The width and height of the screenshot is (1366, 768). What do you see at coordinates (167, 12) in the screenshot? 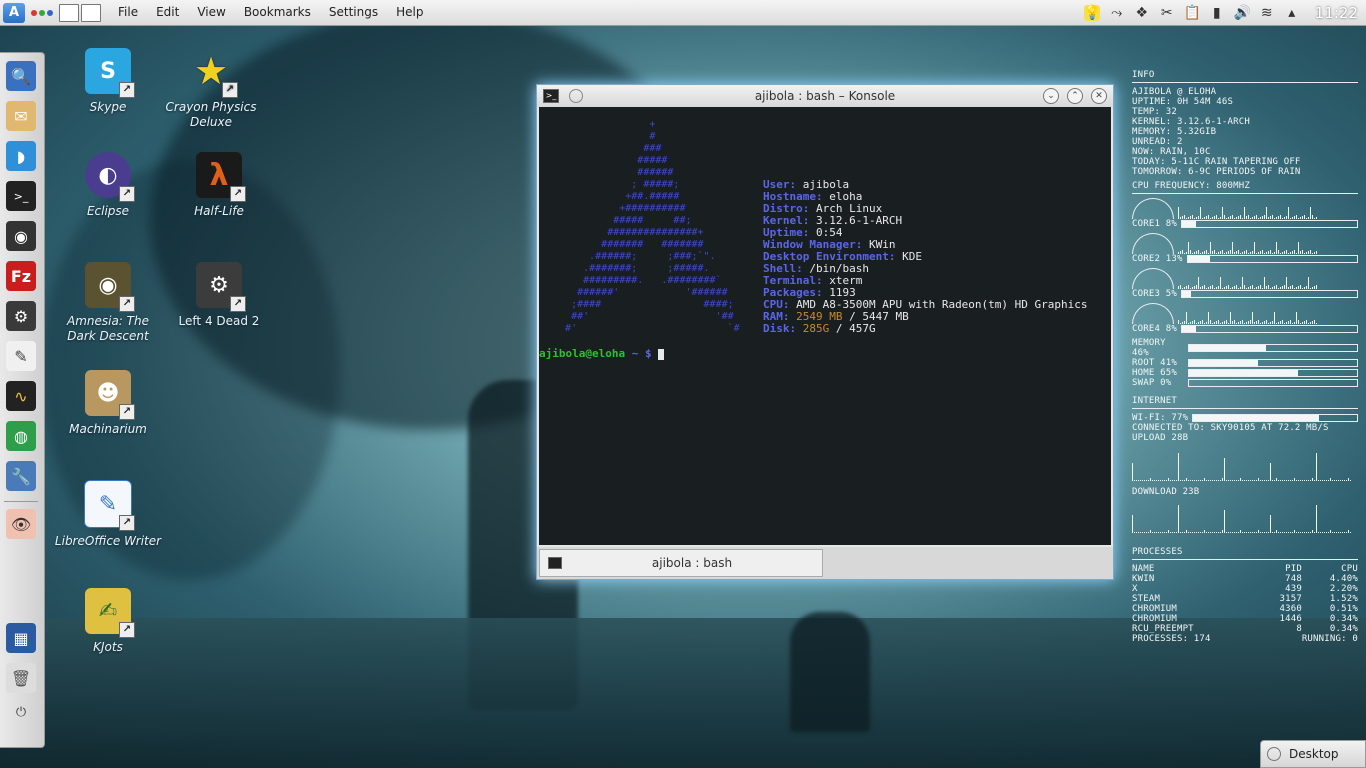
I see `menu-edit: Edit` at bounding box center [167, 12].